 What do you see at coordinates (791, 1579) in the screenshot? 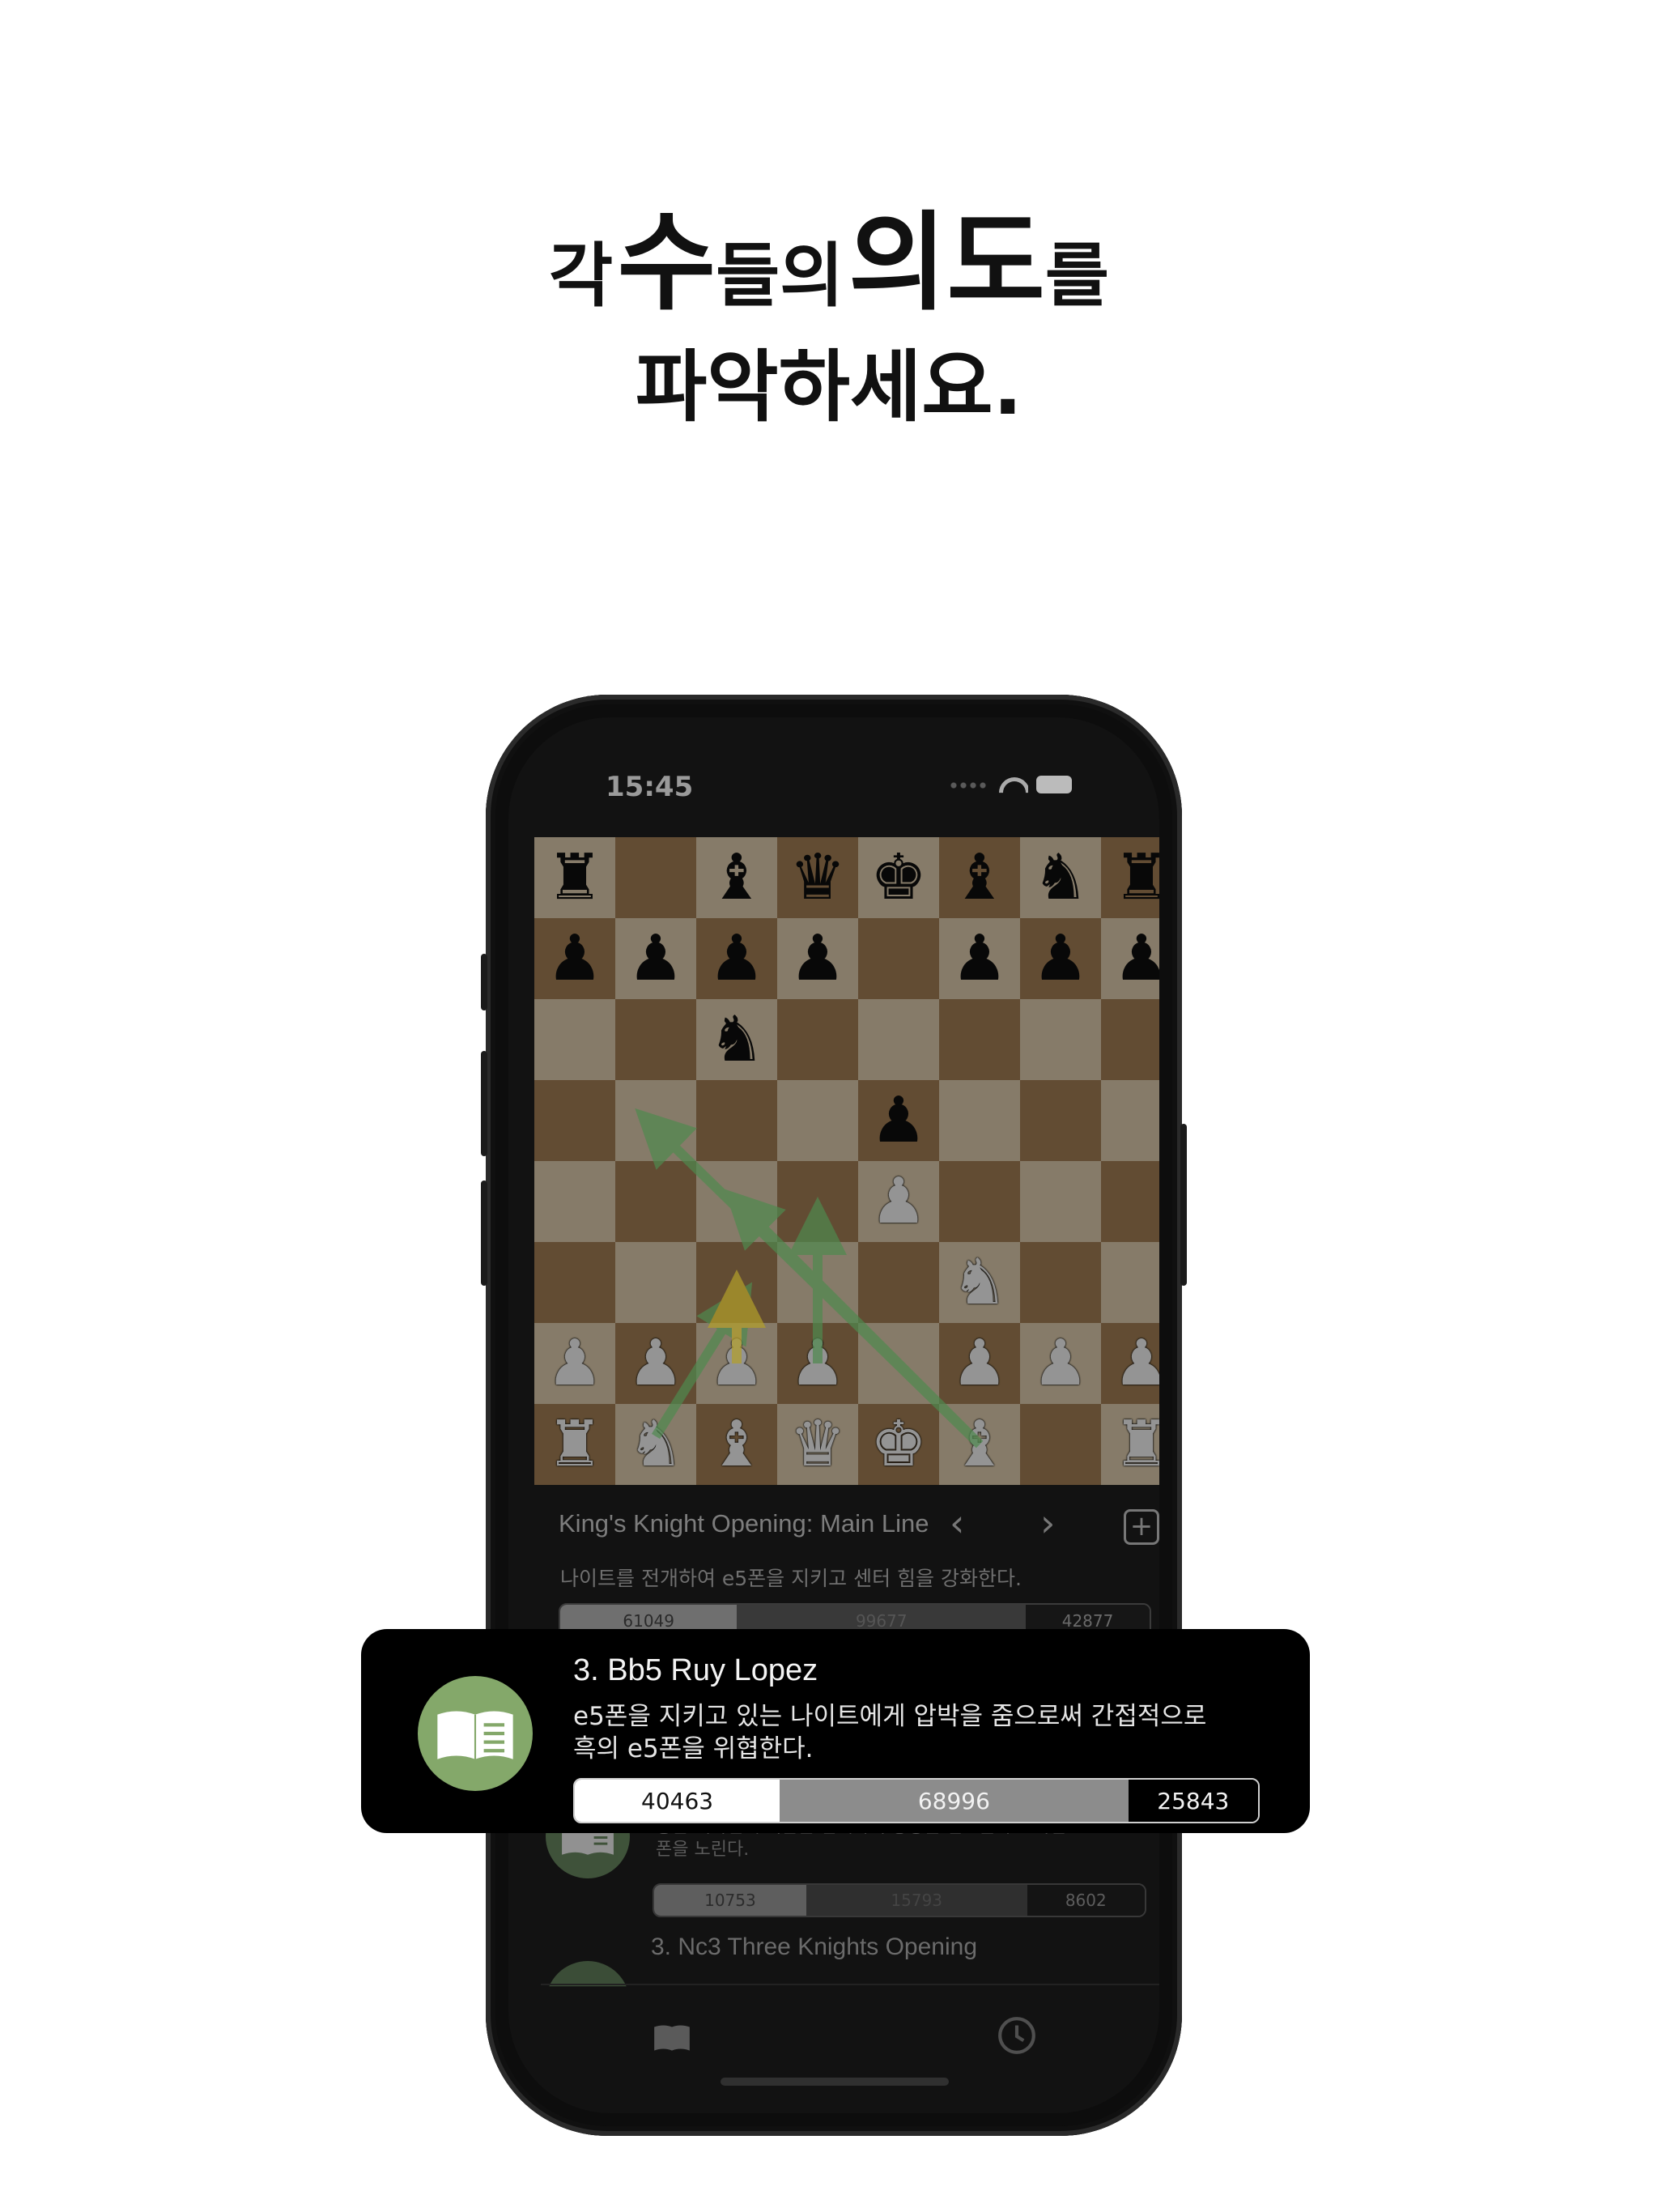
I see `opening-description: 나이트를 전개하여 e5폰을 지키고 센터 힘을 강화한다.` at bounding box center [791, 1579].